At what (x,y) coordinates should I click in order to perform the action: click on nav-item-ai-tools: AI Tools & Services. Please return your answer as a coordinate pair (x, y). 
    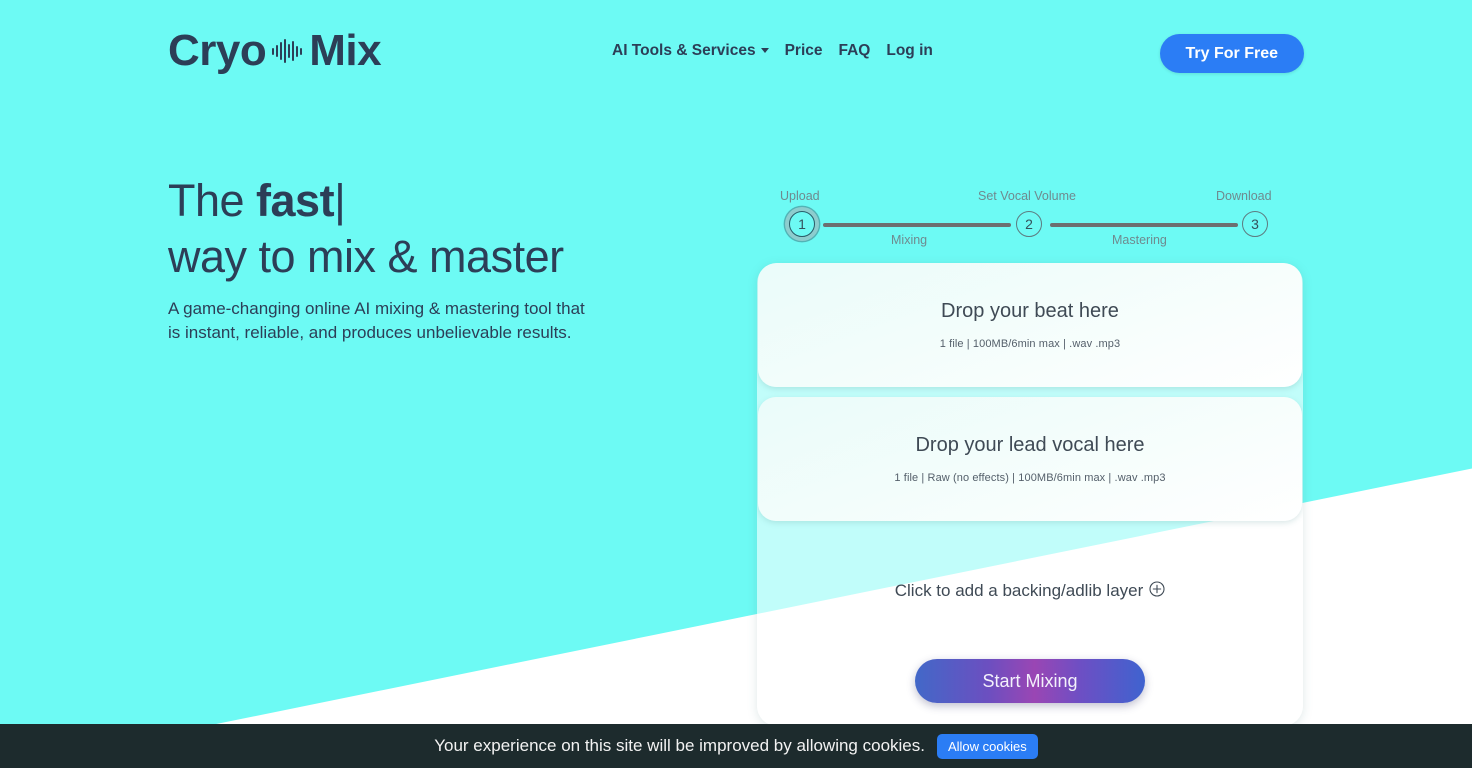
    Looking at the image, I should click on (690, 51).